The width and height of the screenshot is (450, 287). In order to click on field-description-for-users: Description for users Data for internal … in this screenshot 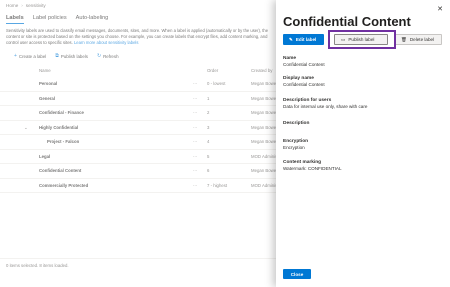, I will do `click(363, 104)`.